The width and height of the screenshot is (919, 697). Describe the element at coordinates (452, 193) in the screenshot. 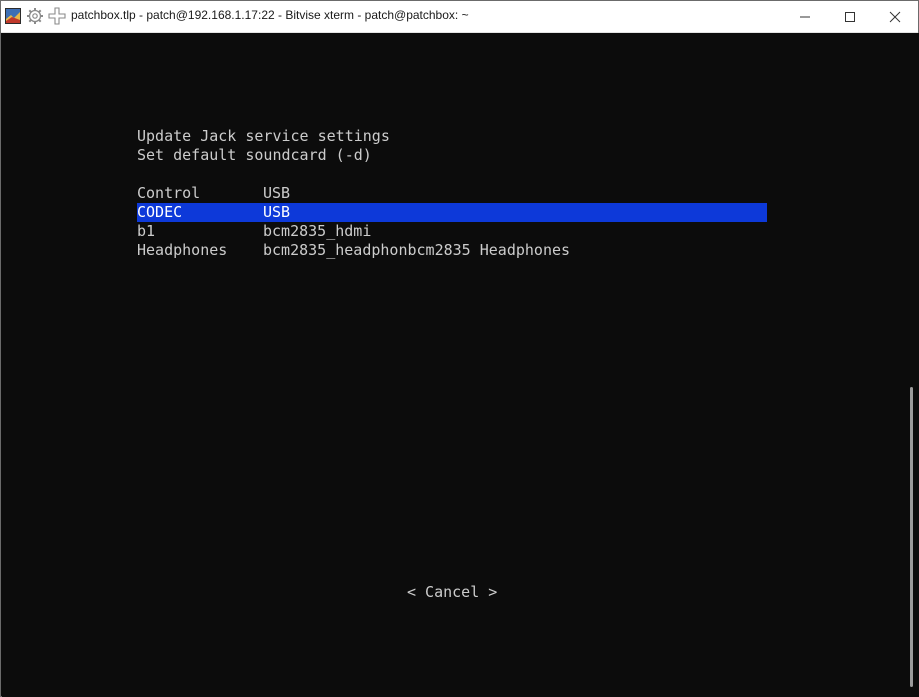

I see `menu-item-control: Control USB` at that location.